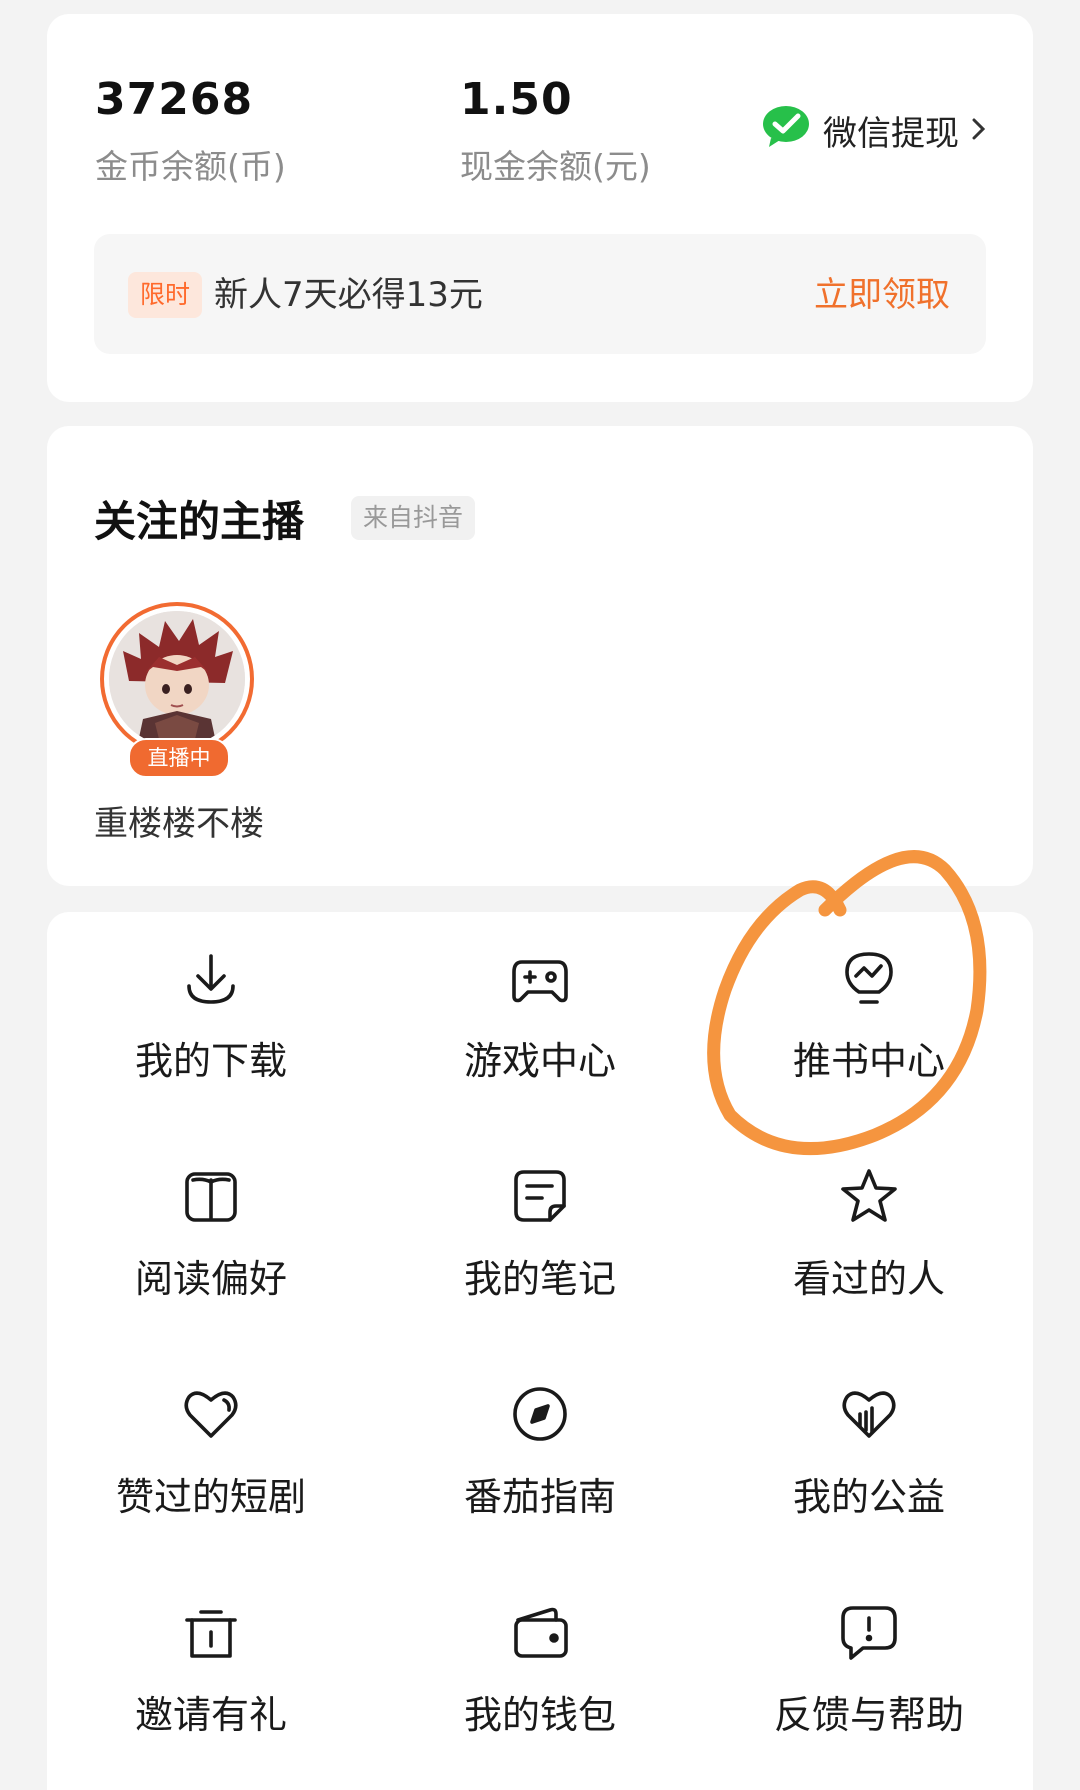  I want to click on menu-item-my-charity: 我的公益, so click(869, 1448).